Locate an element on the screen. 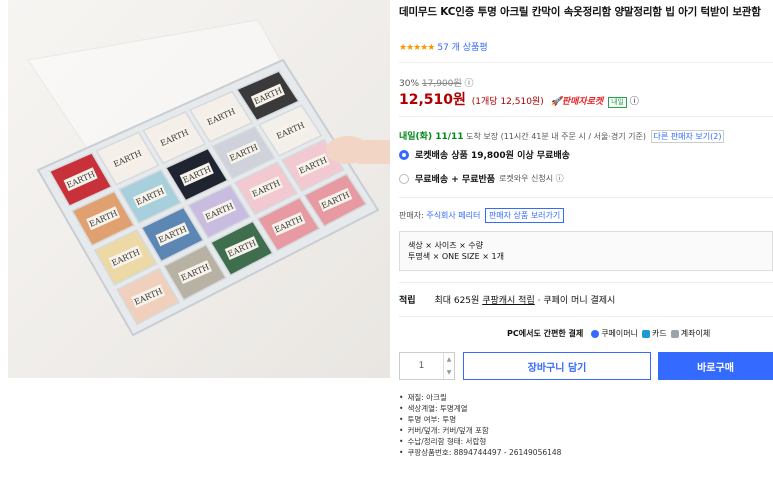 The height and width of the screenshot is (481, 773). discount-row: 30% 17,900원 ⓘ is located at coordinates (436, 82).